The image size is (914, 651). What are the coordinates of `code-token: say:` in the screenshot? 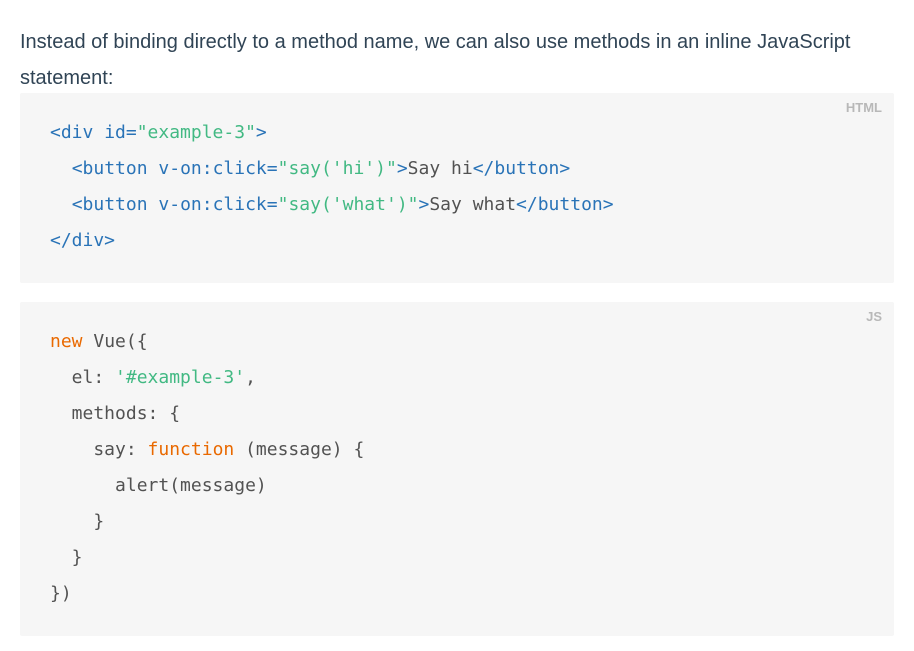 It's located at (99, 449).